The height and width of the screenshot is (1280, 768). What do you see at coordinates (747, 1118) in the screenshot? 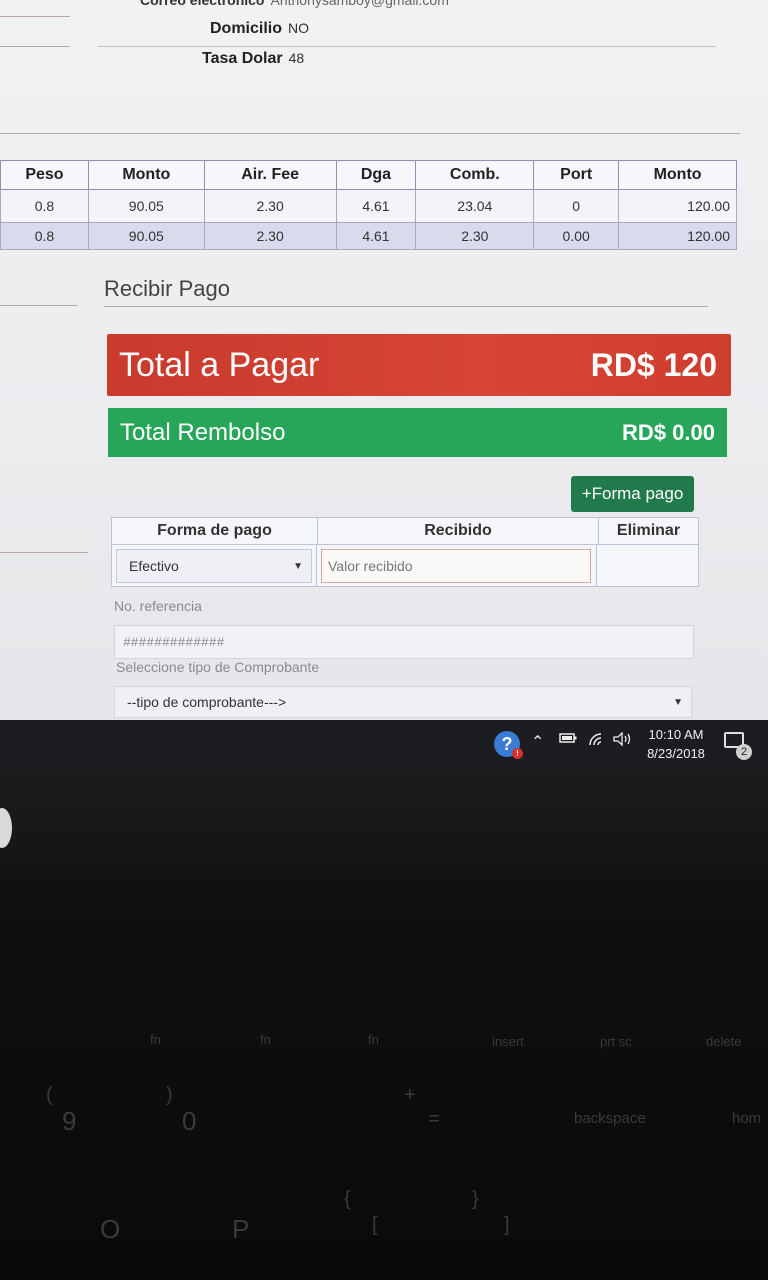
I see `key-label: hom` at bounding box center [747, 1118].